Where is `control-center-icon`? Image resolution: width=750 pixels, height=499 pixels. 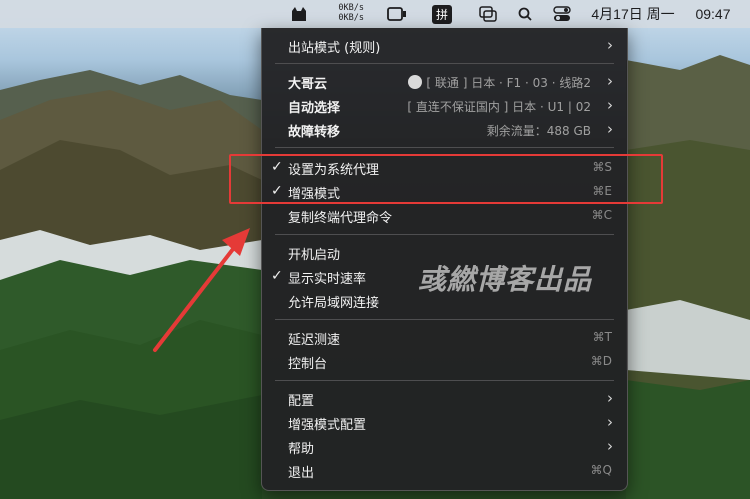 control-center-icon is located at coordinates (562, 14).